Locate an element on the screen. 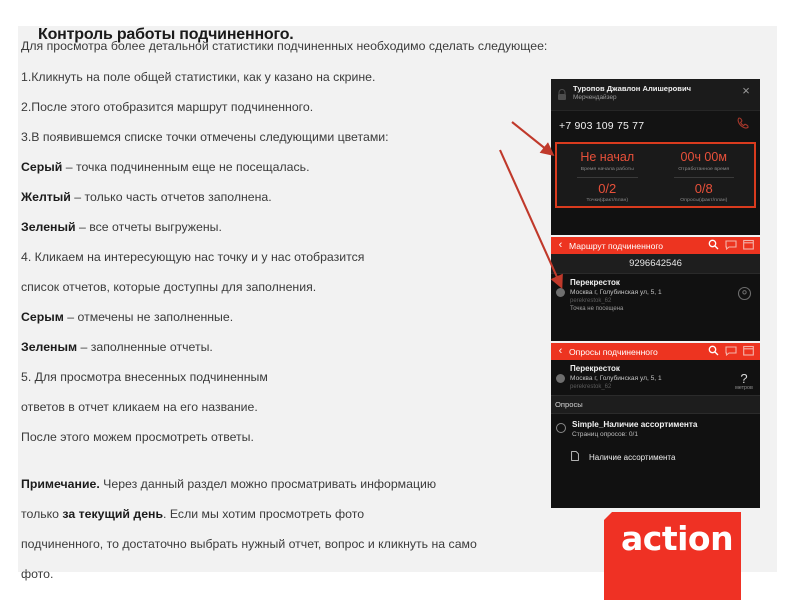 The width and height of the screenshot is (800, 600). stat-polls: 0/8 Опросы(факт/план) is located at coordinates (704, 192).